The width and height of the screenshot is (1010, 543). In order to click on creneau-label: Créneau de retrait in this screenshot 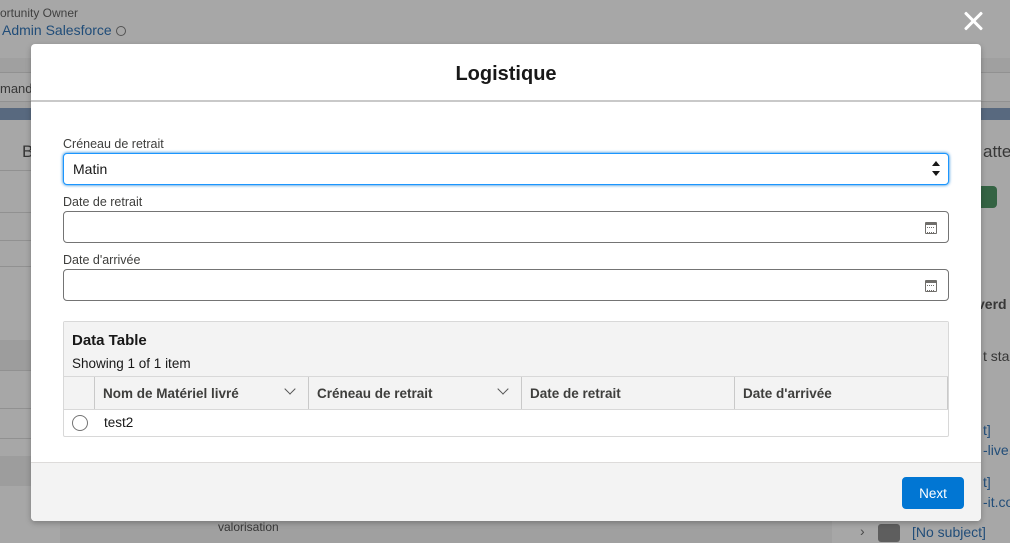, I will do `click(113, 144)`.